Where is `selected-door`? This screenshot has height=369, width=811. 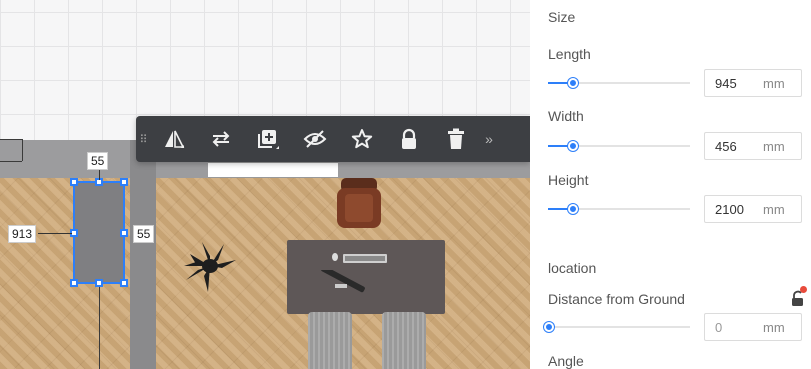
selected-door is located at coordinates (99, 232).